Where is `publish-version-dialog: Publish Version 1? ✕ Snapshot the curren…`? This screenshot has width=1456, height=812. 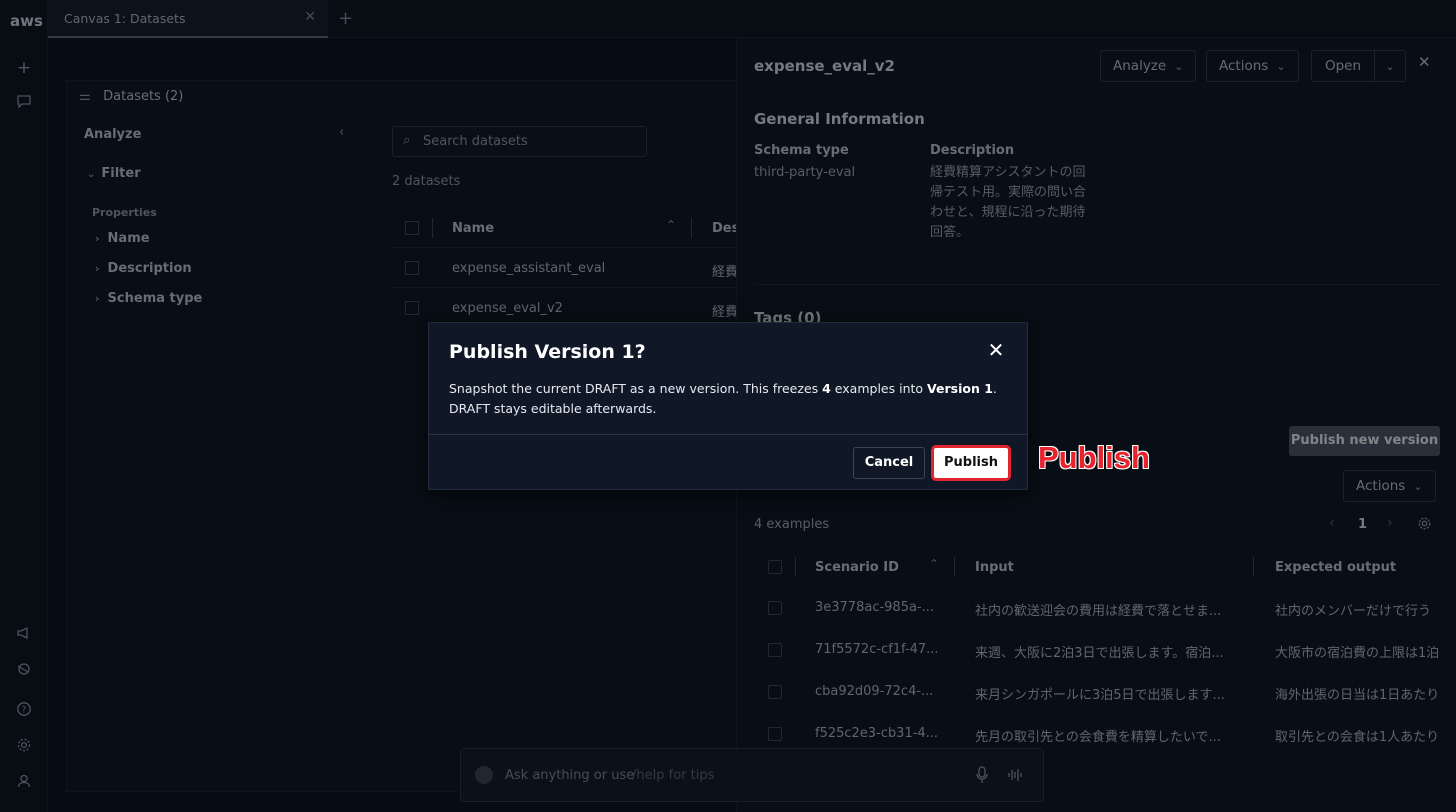
publish-version-dialog: Publish Version 1? ✕ Snapshot the curren… is located at coordinates (728, 406).